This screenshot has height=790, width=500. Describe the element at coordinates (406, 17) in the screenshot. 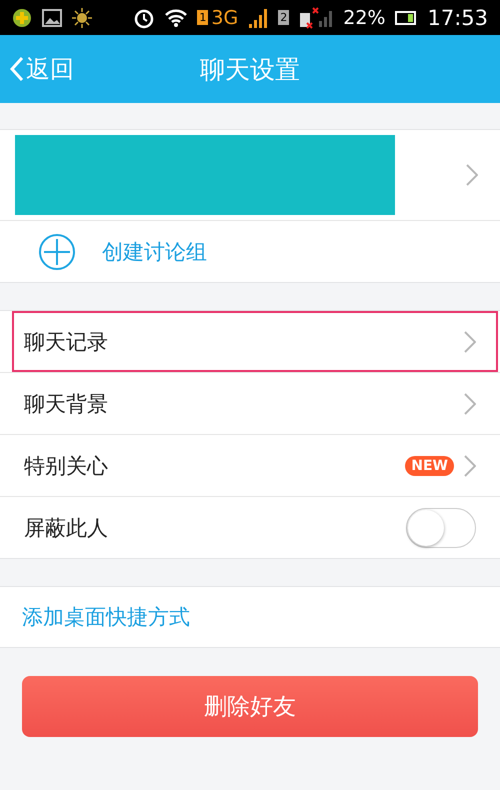

I see `battery-icon` at that location.